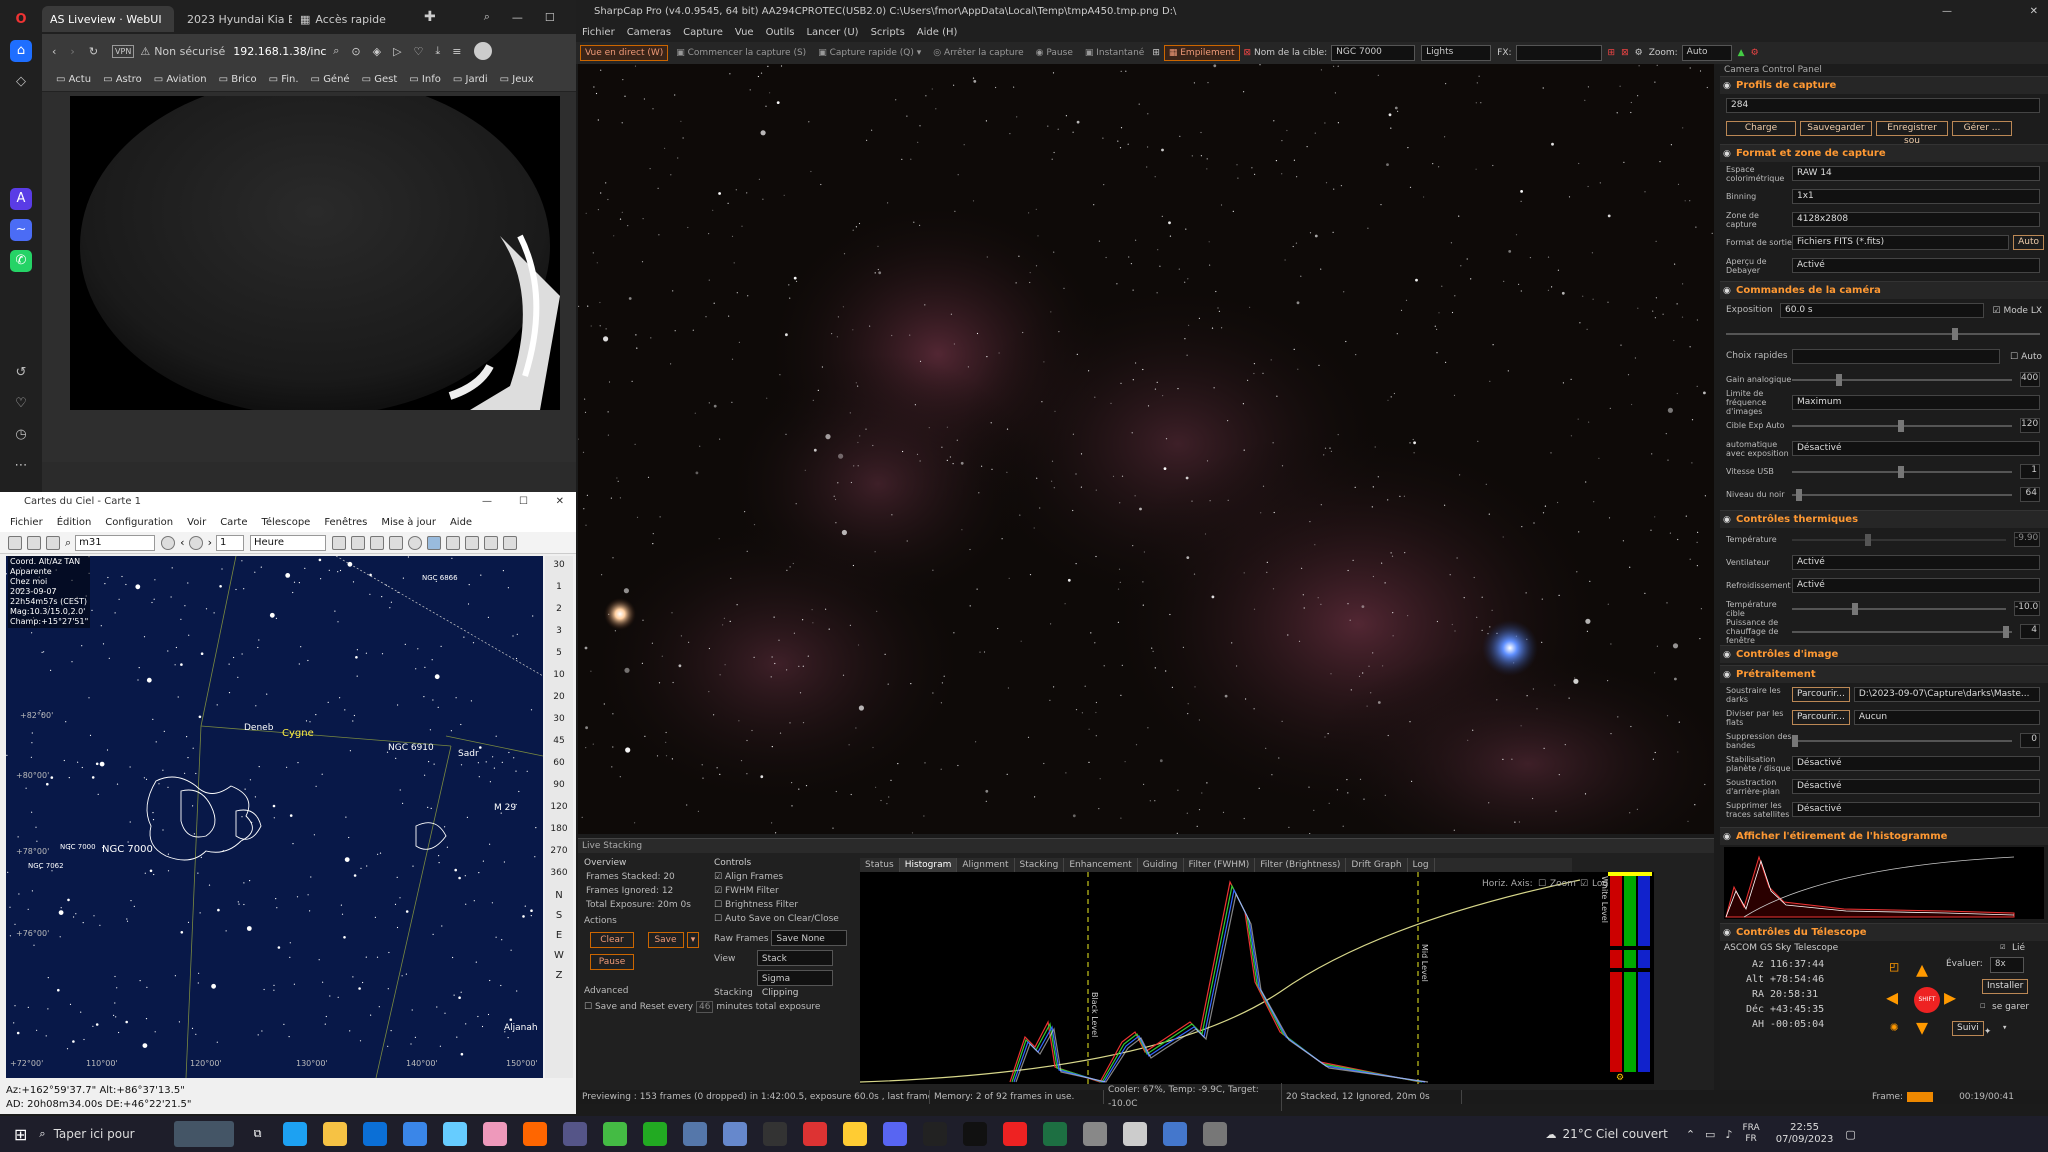 Image resolution: width=2048 pixels, height=1152 pixels. What do you see at coordinates (559, 813) in the screenshot?
I see `field-120: 120` at bounding box center [559, 813].